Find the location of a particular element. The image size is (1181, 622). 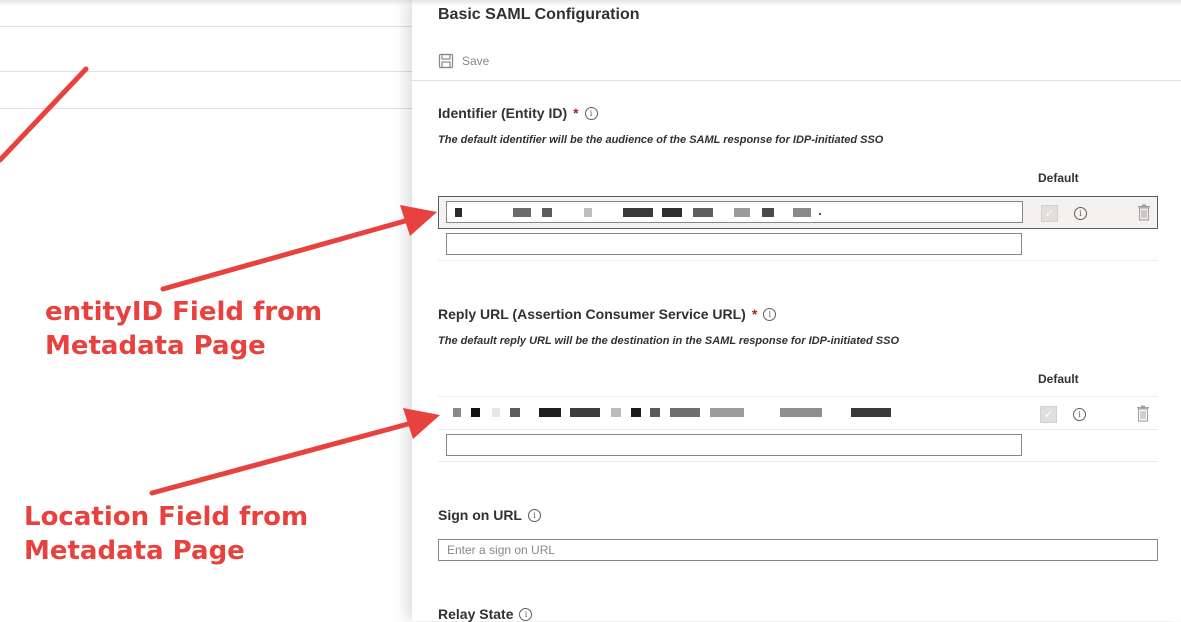

save-icon is located at coordinates (446, 61).